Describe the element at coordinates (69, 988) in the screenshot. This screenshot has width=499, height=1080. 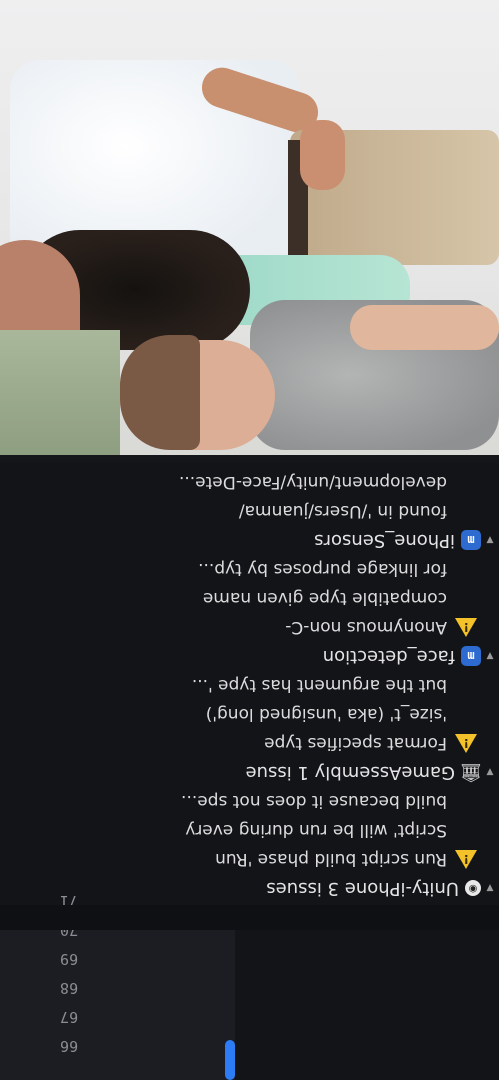
I see `line-number: 68` at that location.